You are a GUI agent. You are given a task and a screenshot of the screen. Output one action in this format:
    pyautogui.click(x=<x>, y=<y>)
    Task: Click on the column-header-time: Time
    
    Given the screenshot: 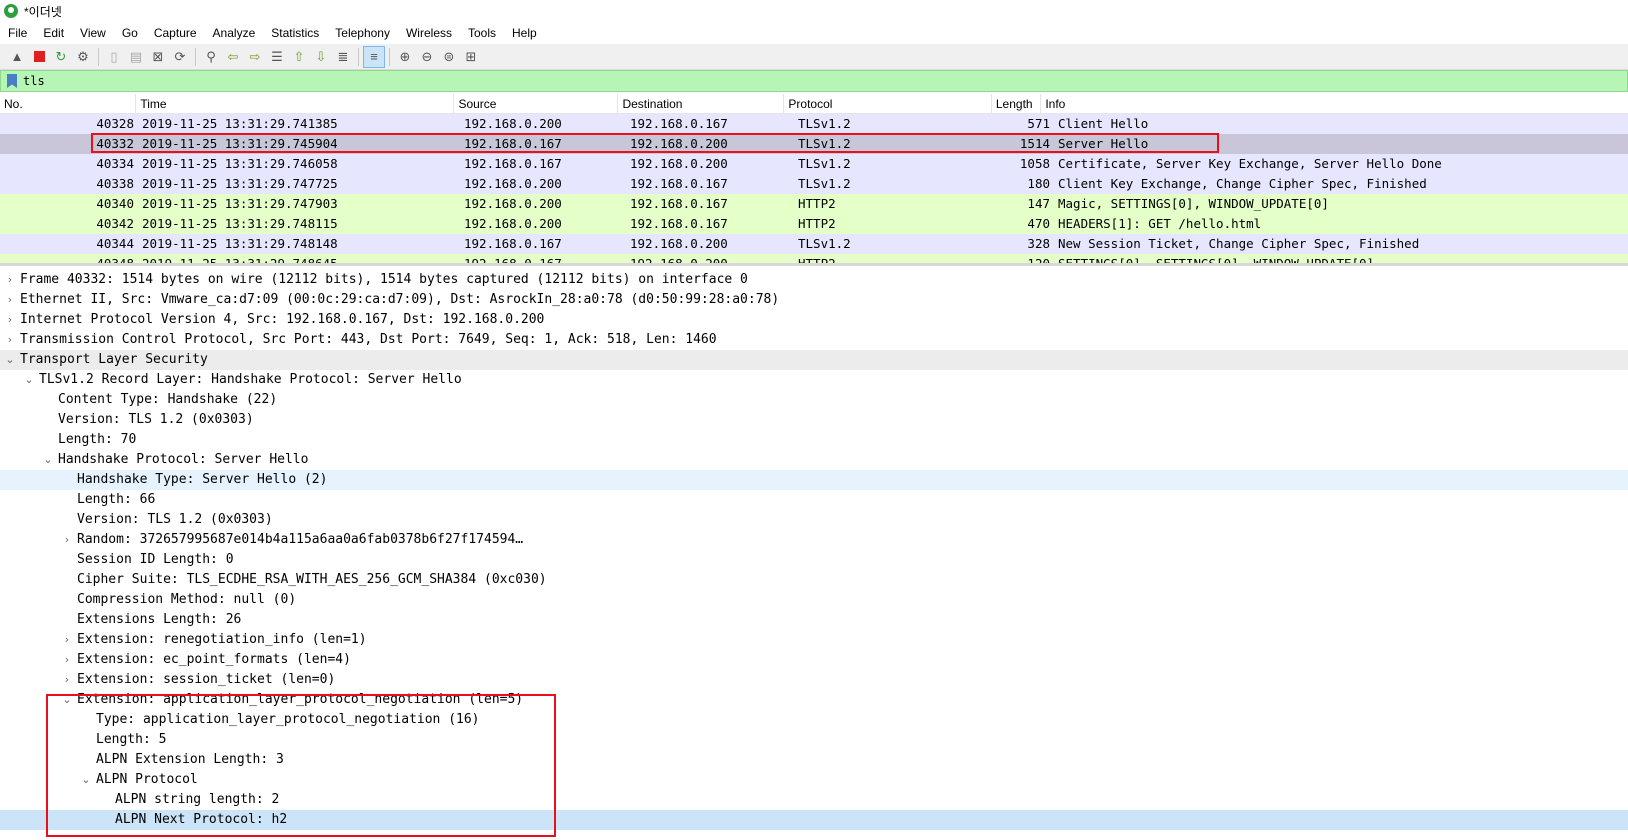 What is the action you would take?
    pyautogui.click(x=295, y=103)
    